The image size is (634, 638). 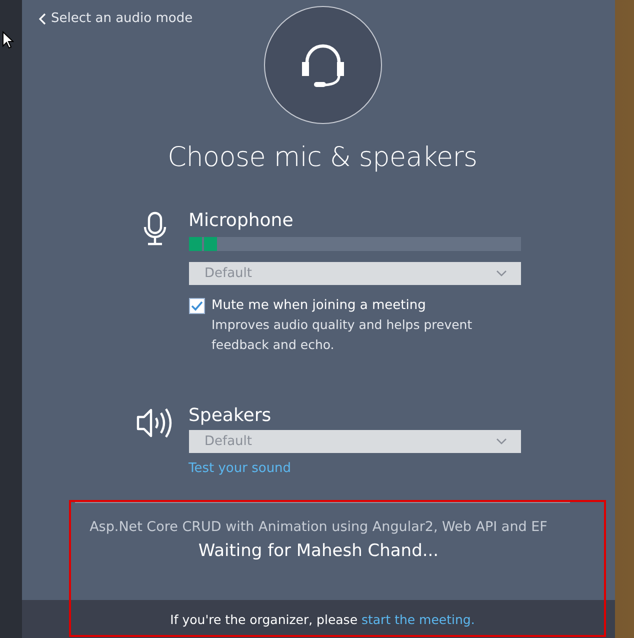 I want to click on test-sound-link: Test your sound, so click(x=354, y=468).